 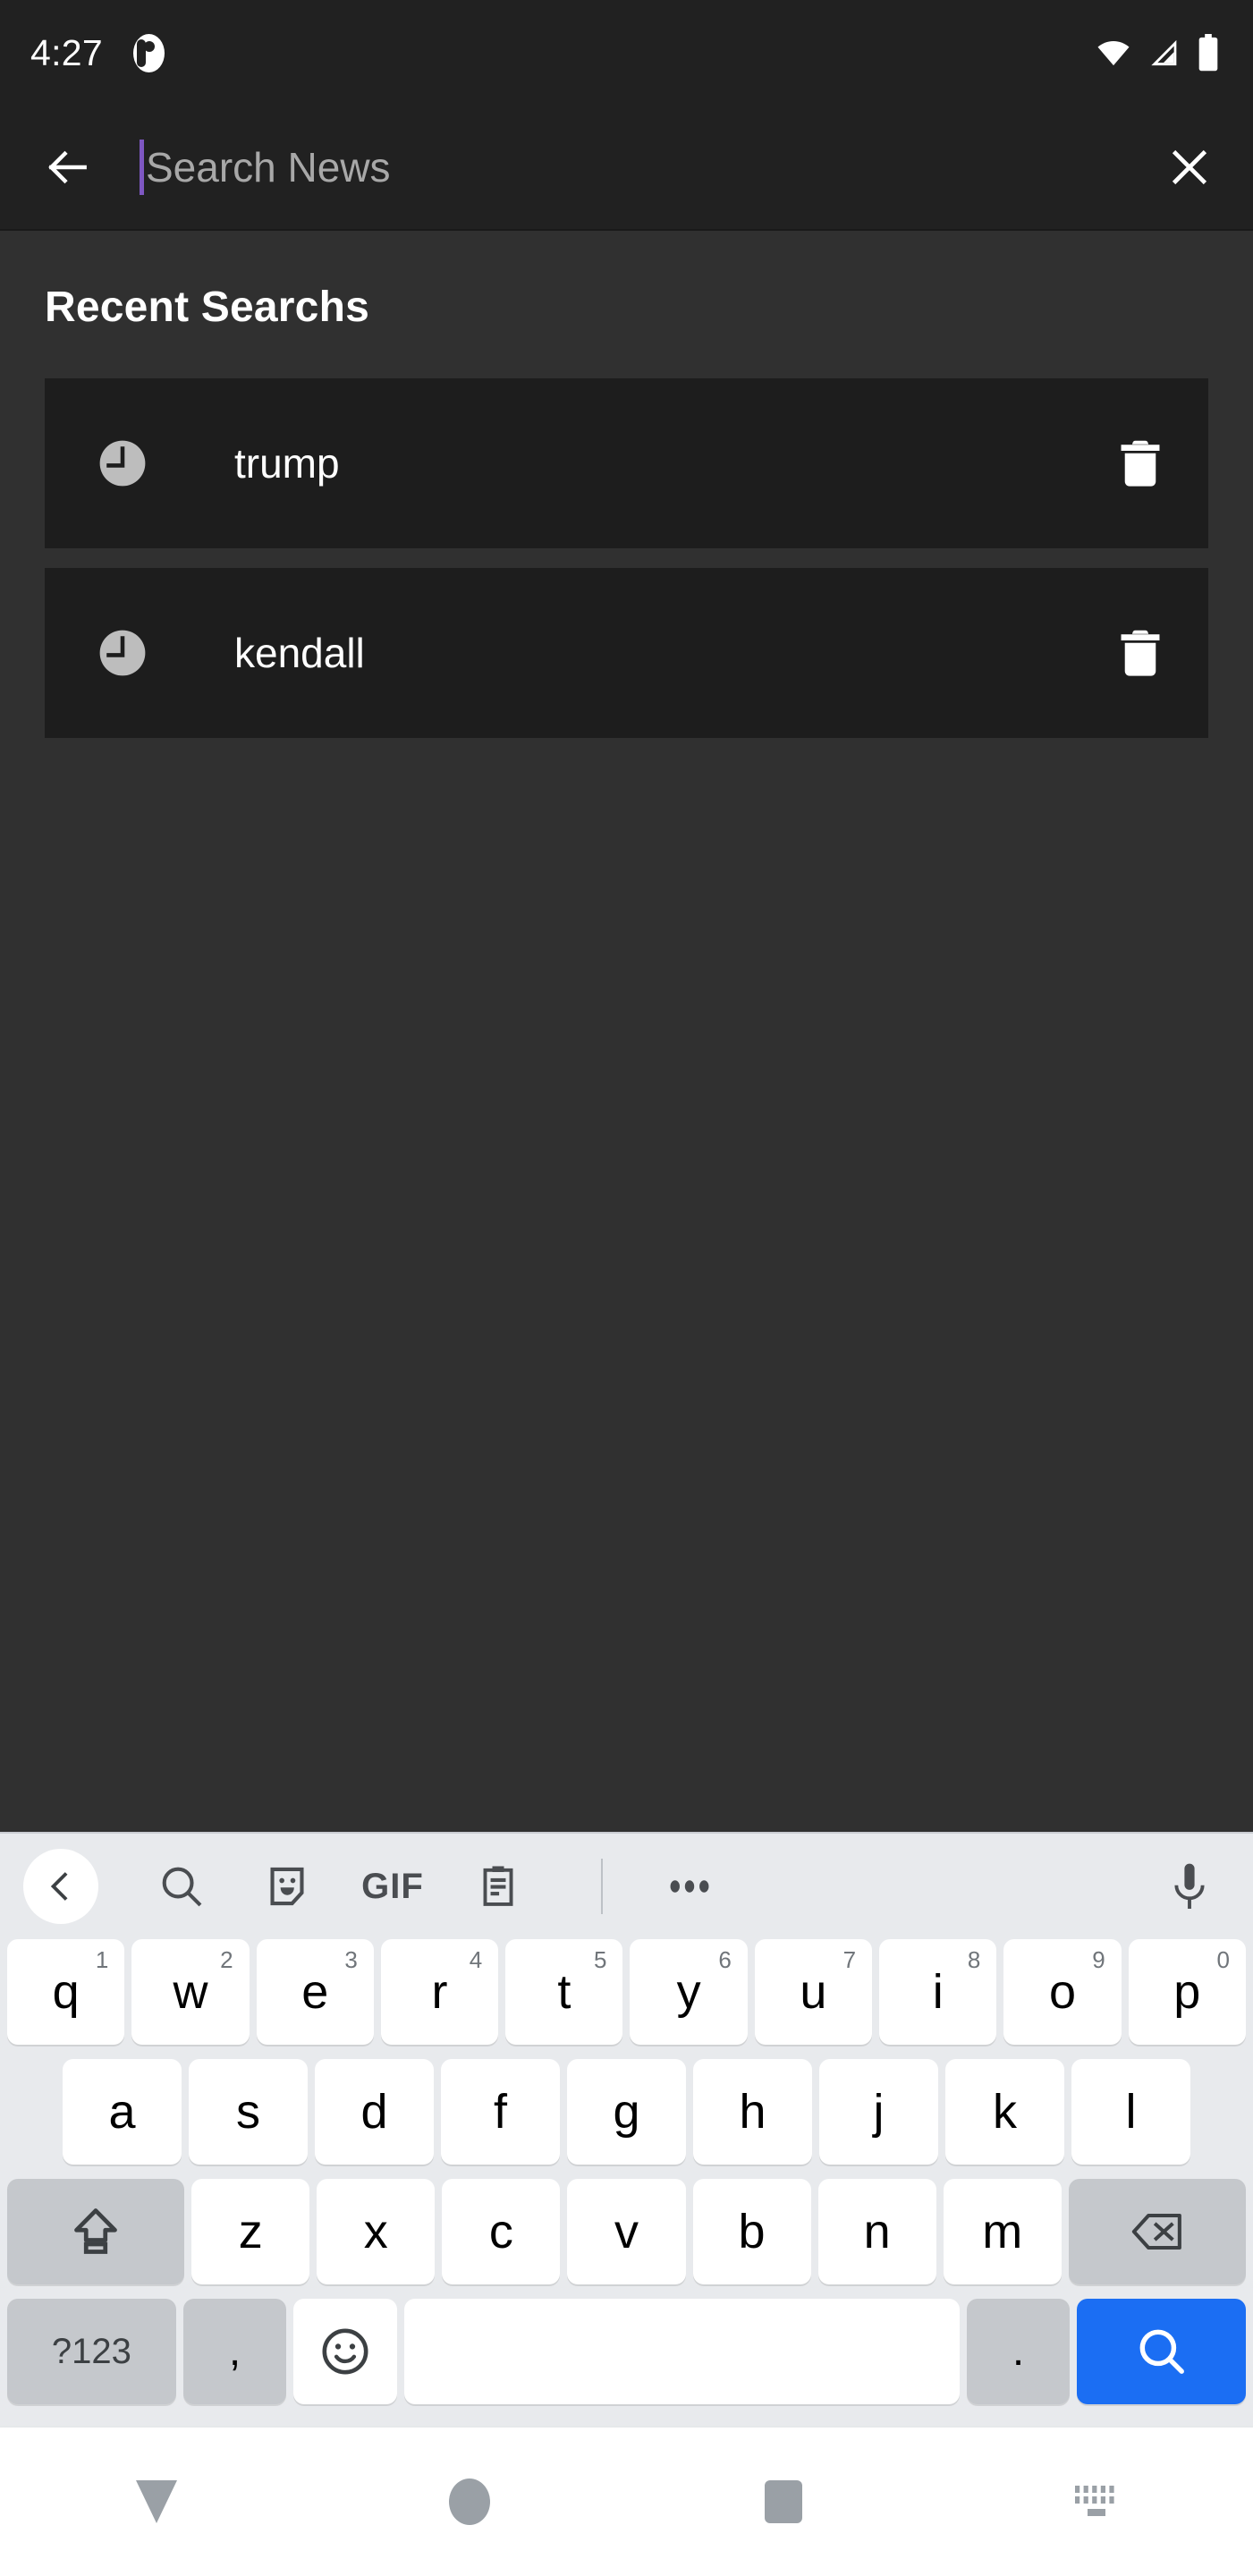 I want to click on backspace-key-icon, so click(x=1156, y=2231).